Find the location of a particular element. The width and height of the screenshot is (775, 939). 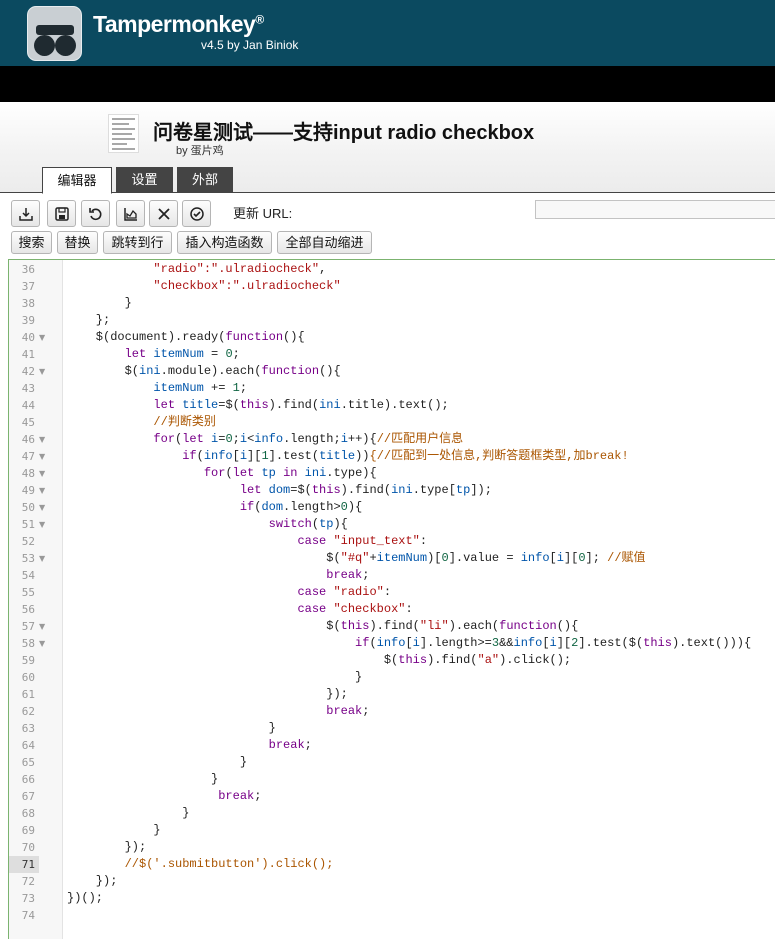

auto-indent-all-button: 全部自动缩进 is located at coordinates (324, 242).